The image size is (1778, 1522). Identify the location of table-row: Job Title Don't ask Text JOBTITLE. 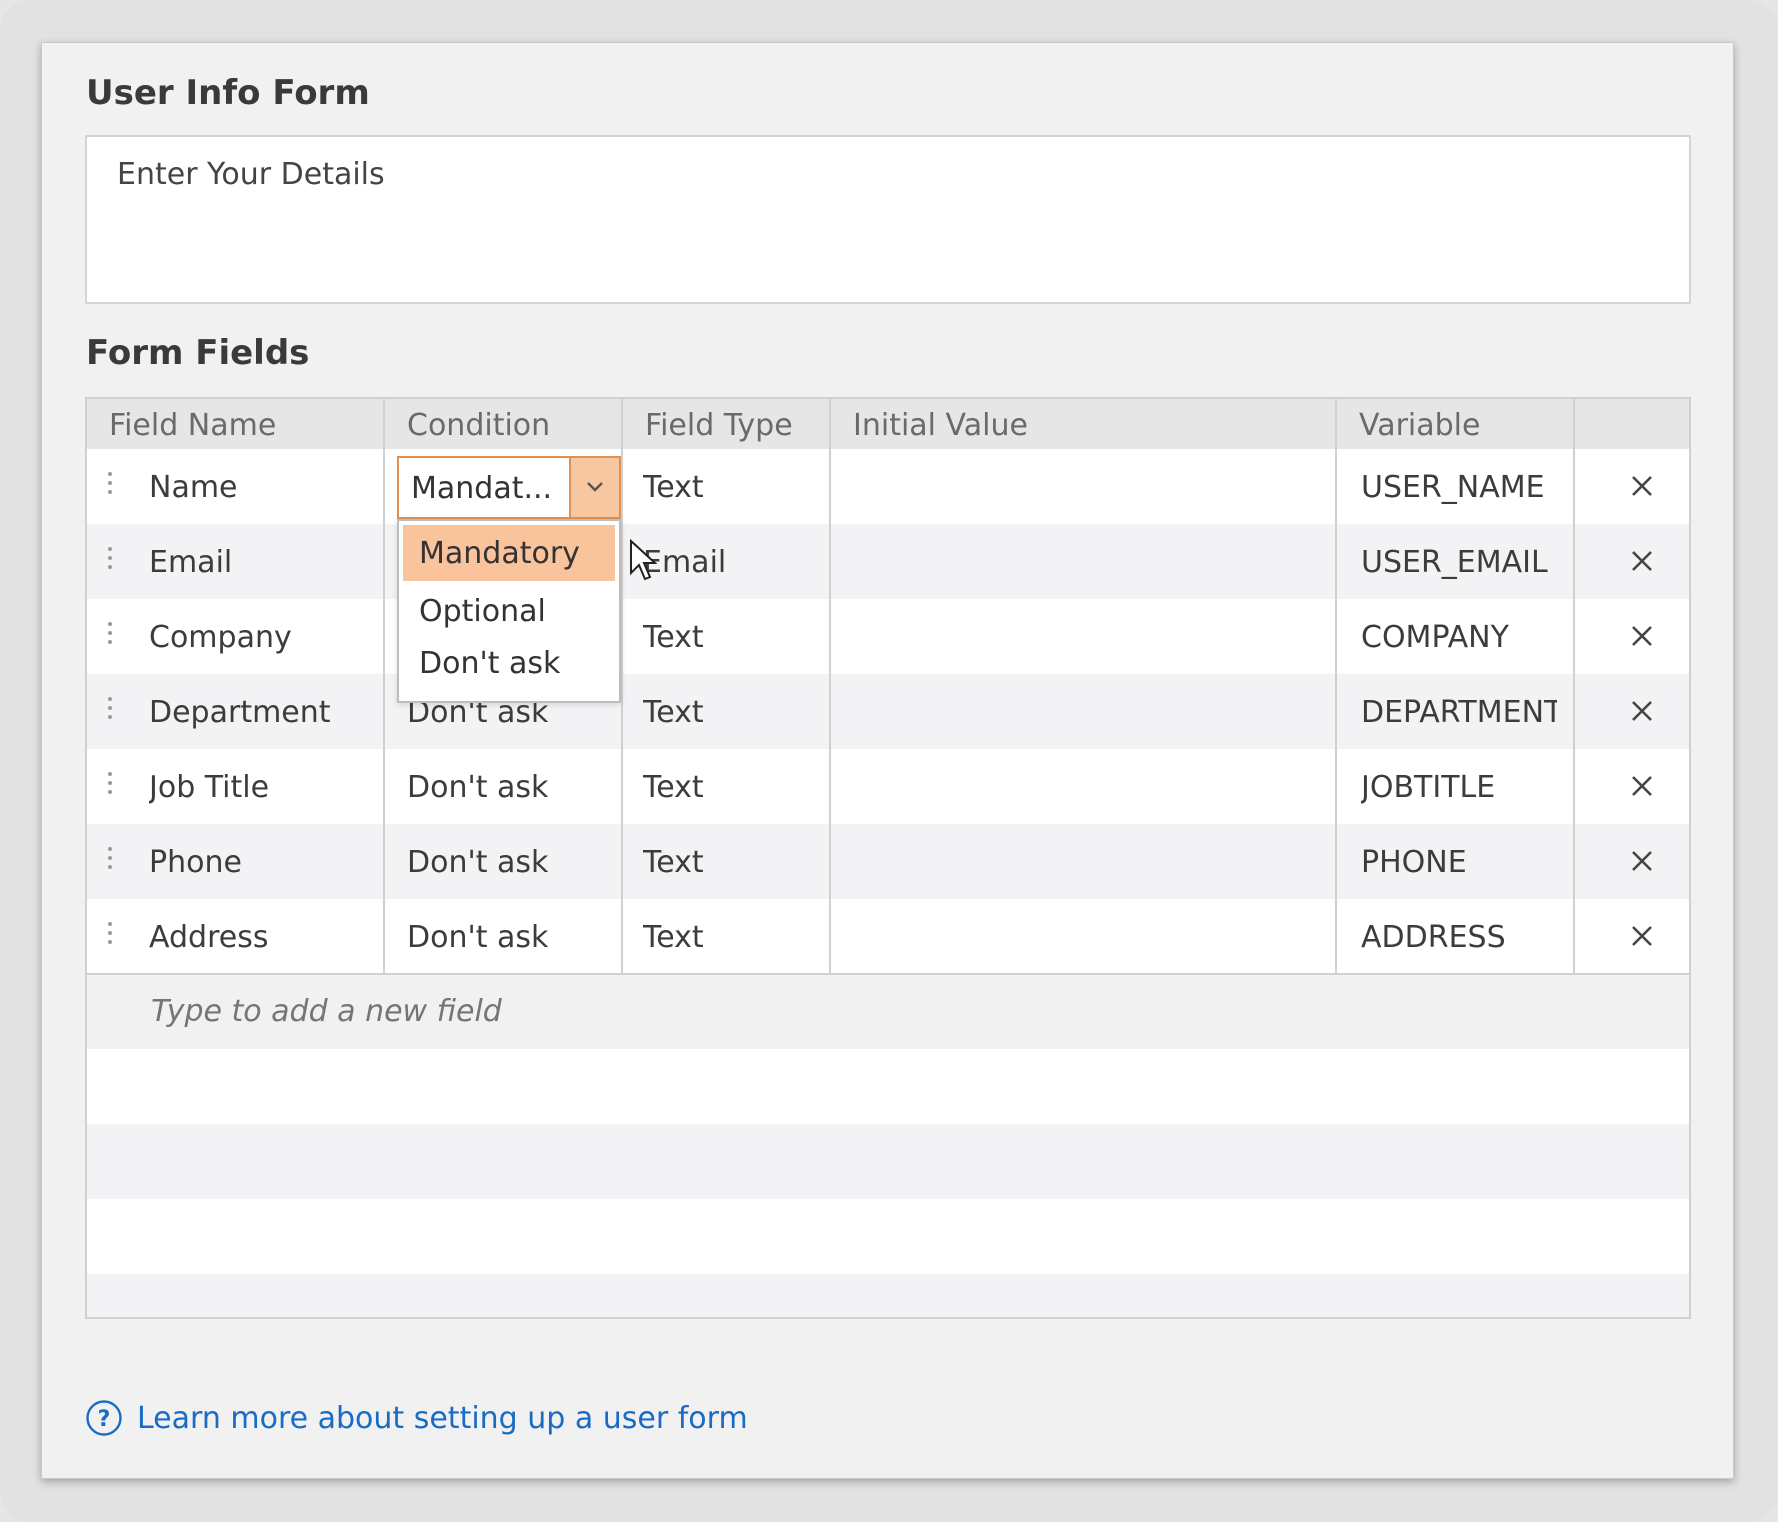
(888, 786).